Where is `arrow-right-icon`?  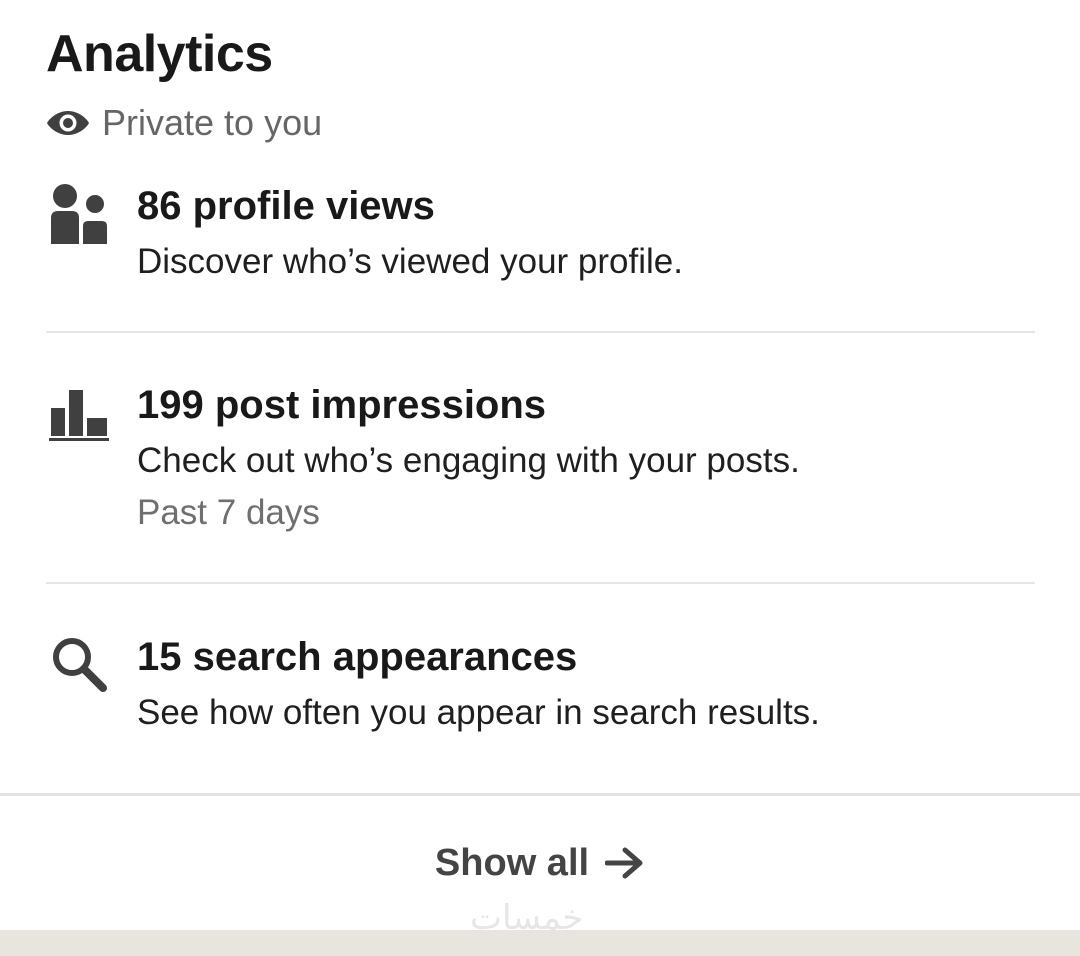 arrow-right-icon is located at coordinates (625, 863).